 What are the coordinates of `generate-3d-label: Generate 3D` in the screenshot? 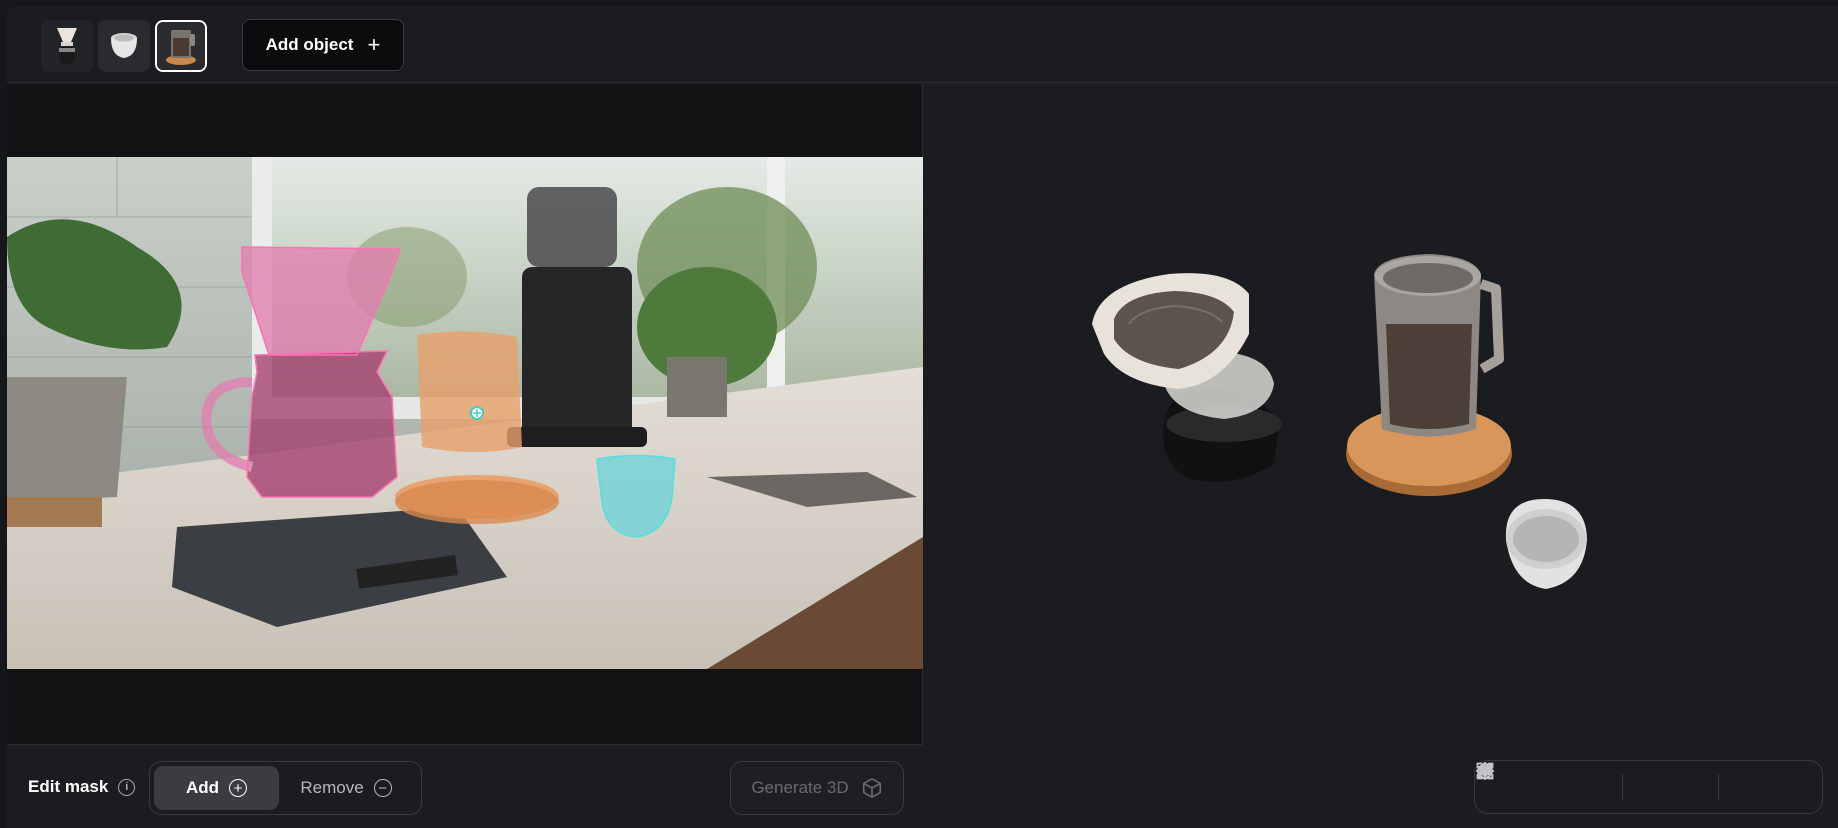 It's located at (800, 787).